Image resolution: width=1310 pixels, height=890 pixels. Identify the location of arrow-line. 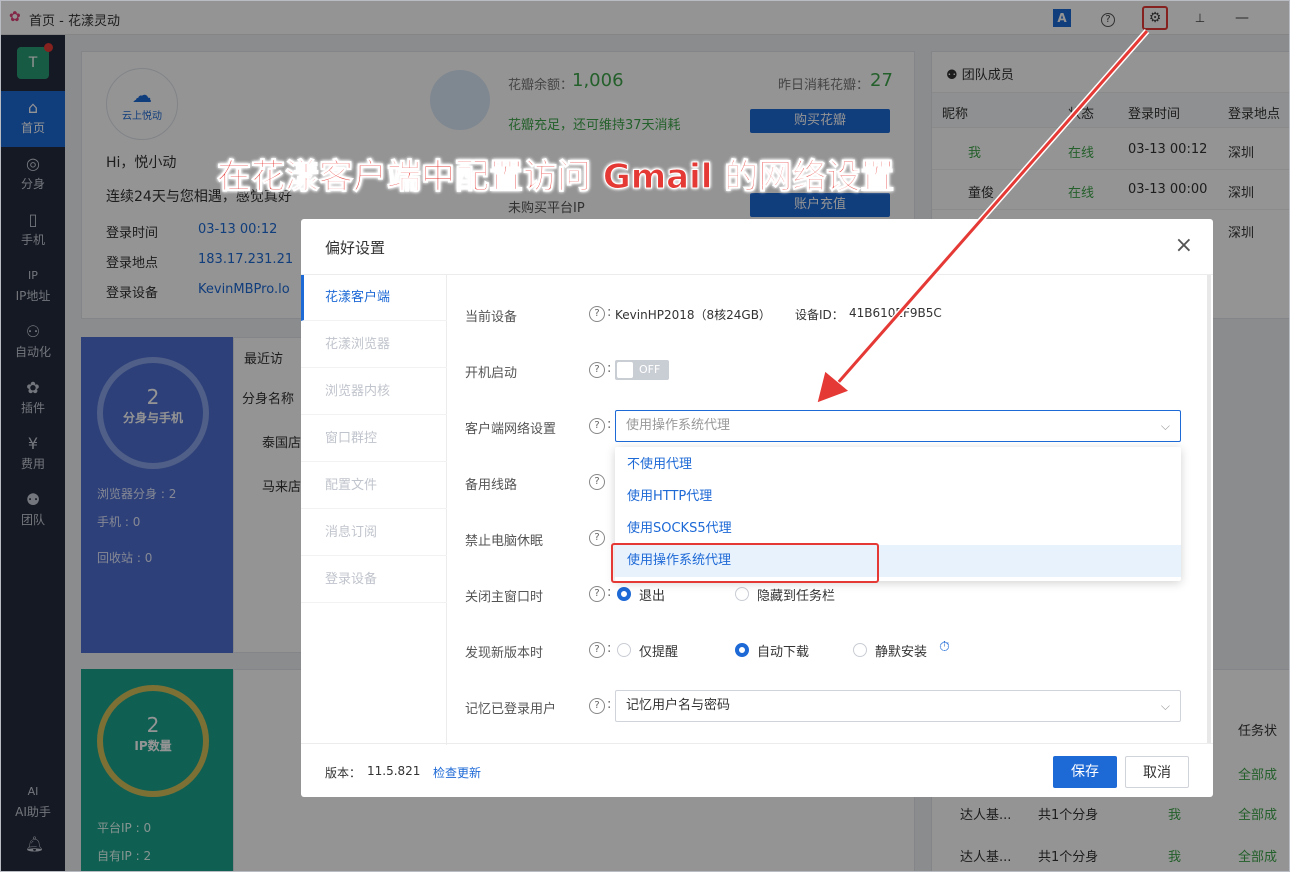
(988, 212).